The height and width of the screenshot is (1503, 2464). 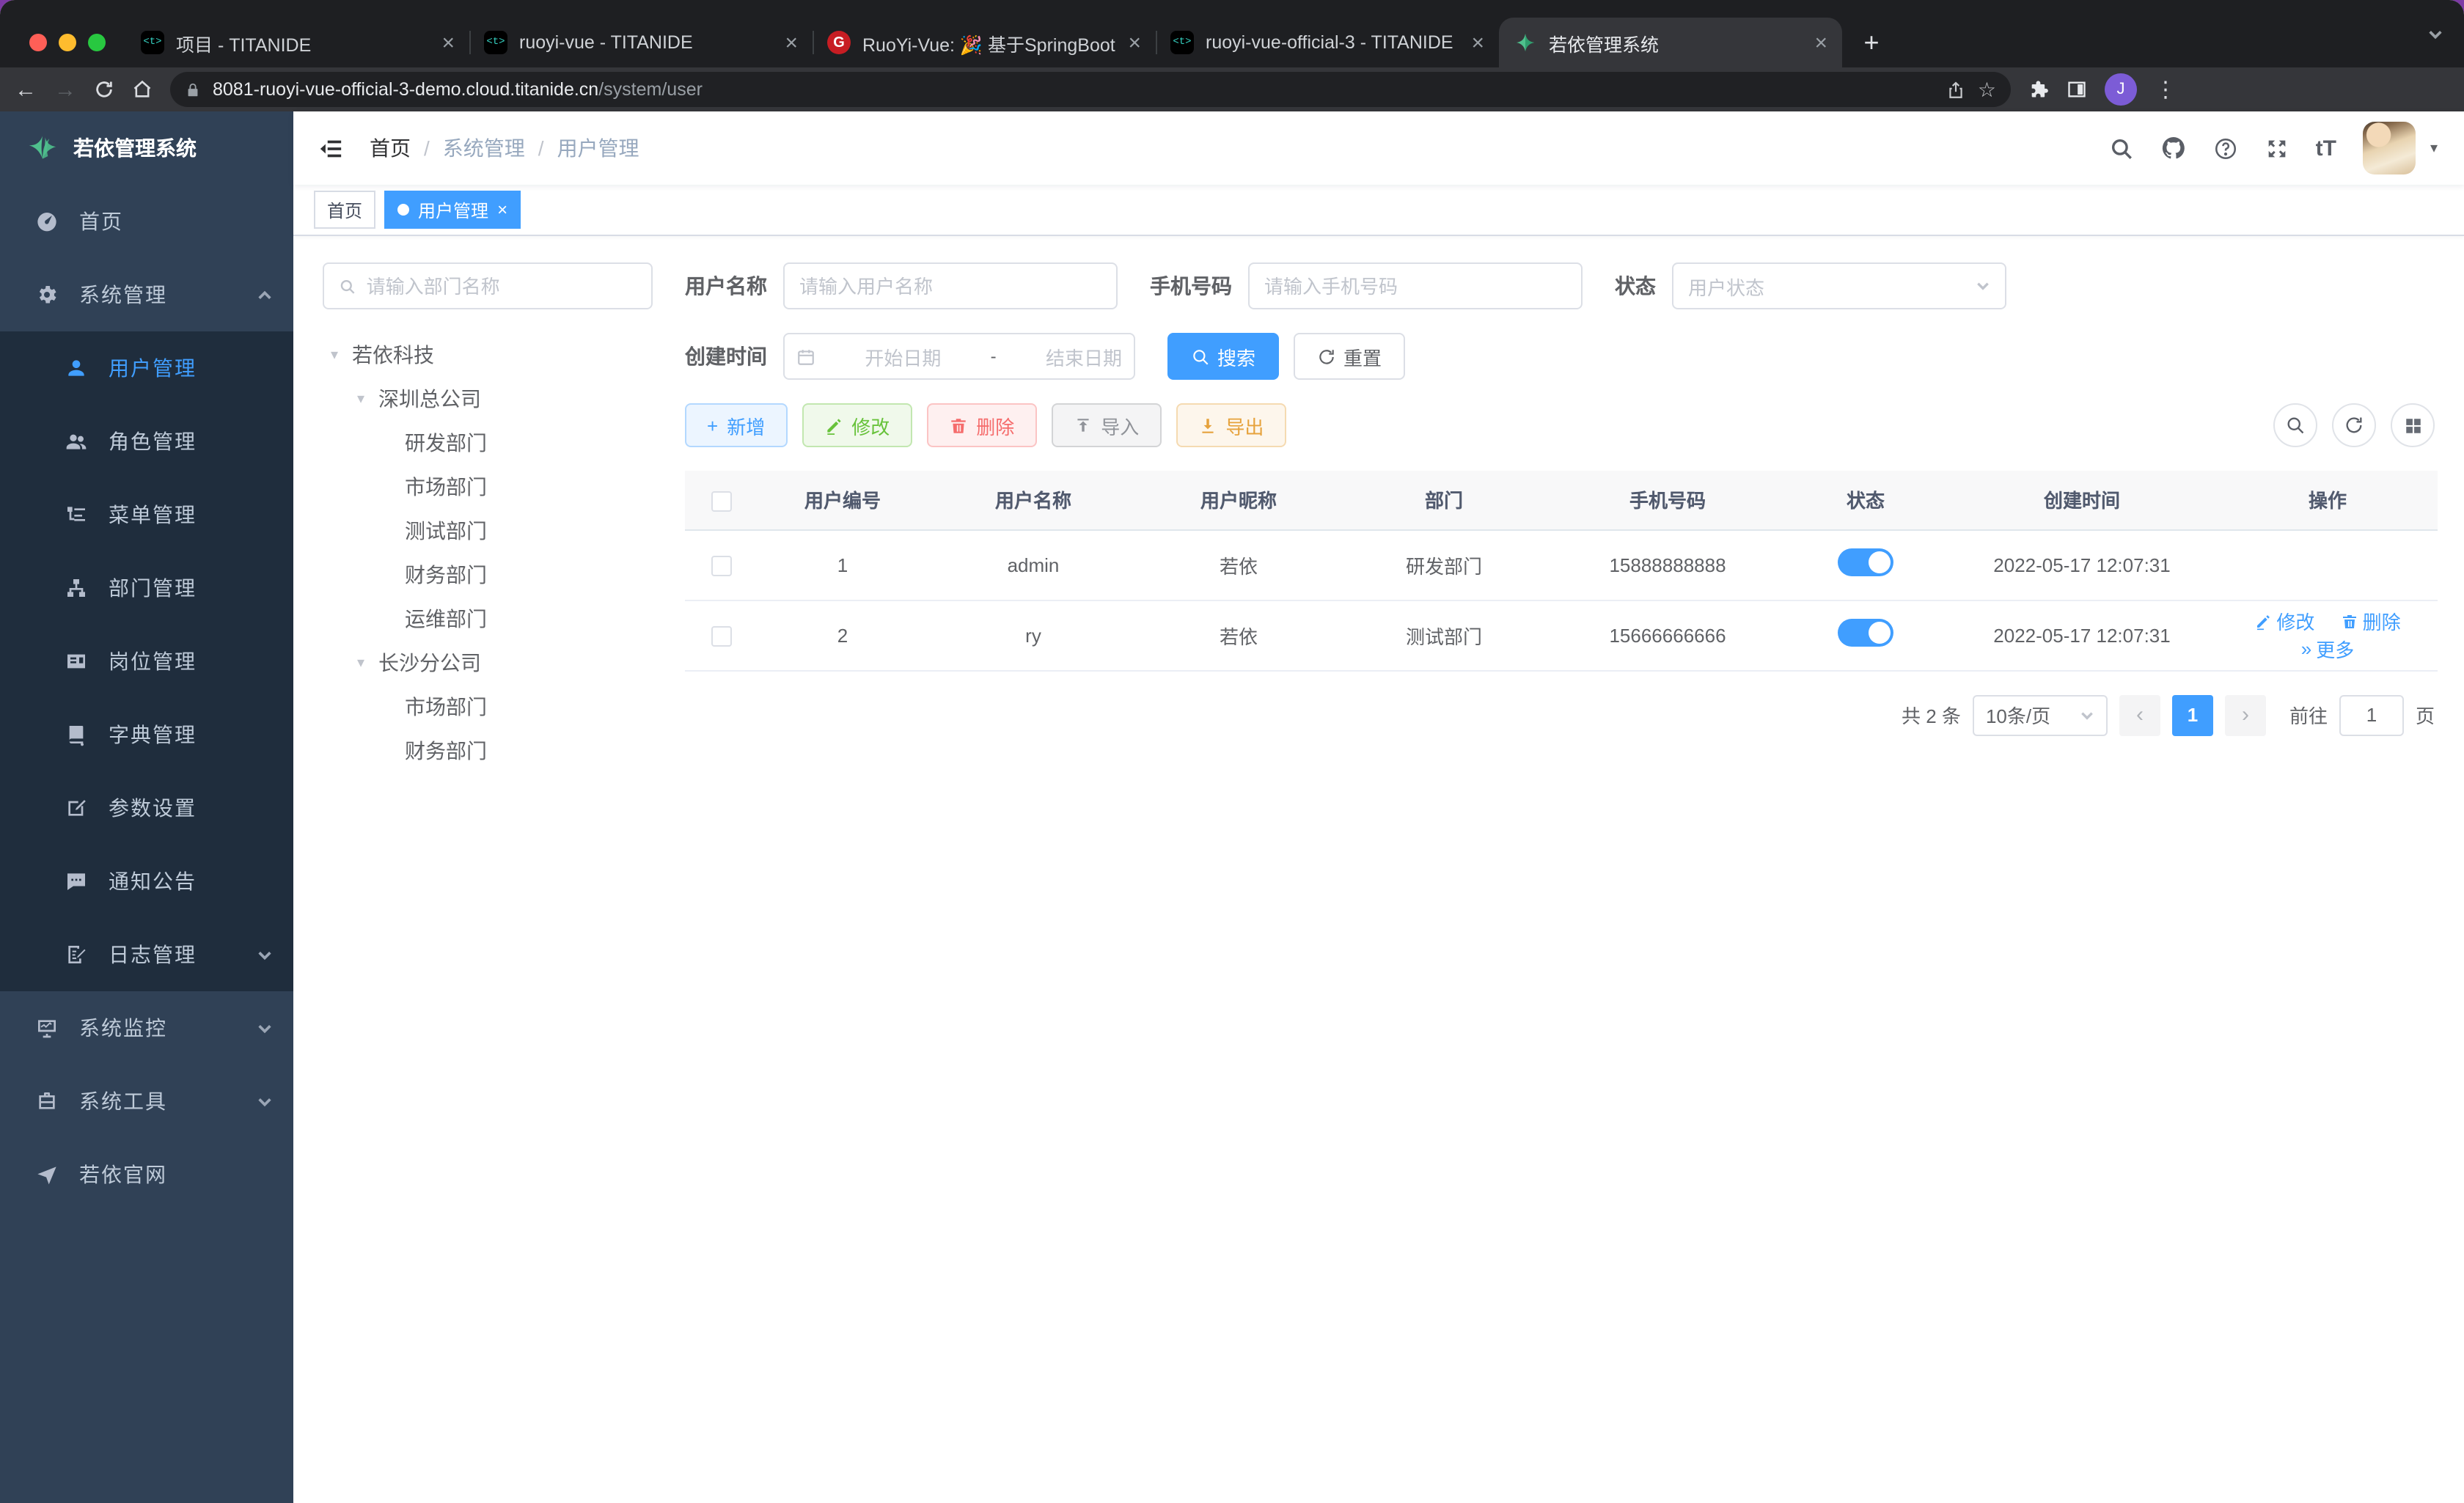 I want to click on row-edit-link: 修改, so click(x=2284, y=621).